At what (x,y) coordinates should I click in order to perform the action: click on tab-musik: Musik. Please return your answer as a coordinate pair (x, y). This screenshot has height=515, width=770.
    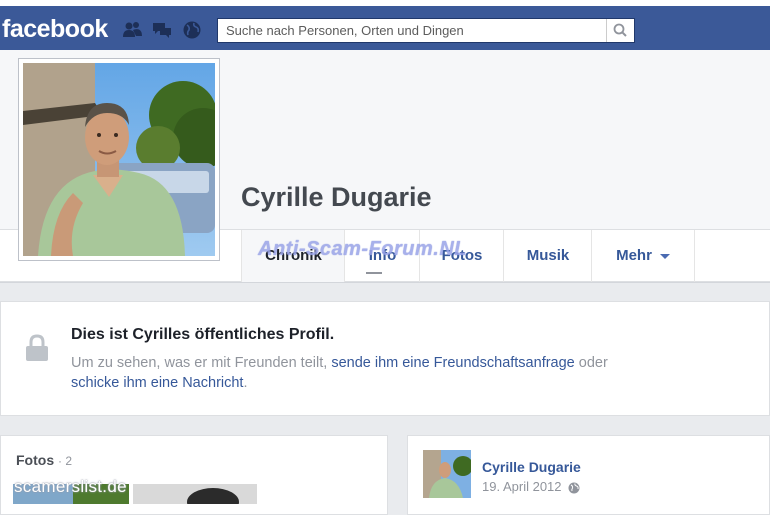
    Looking at the image, I should click on (547, 256).